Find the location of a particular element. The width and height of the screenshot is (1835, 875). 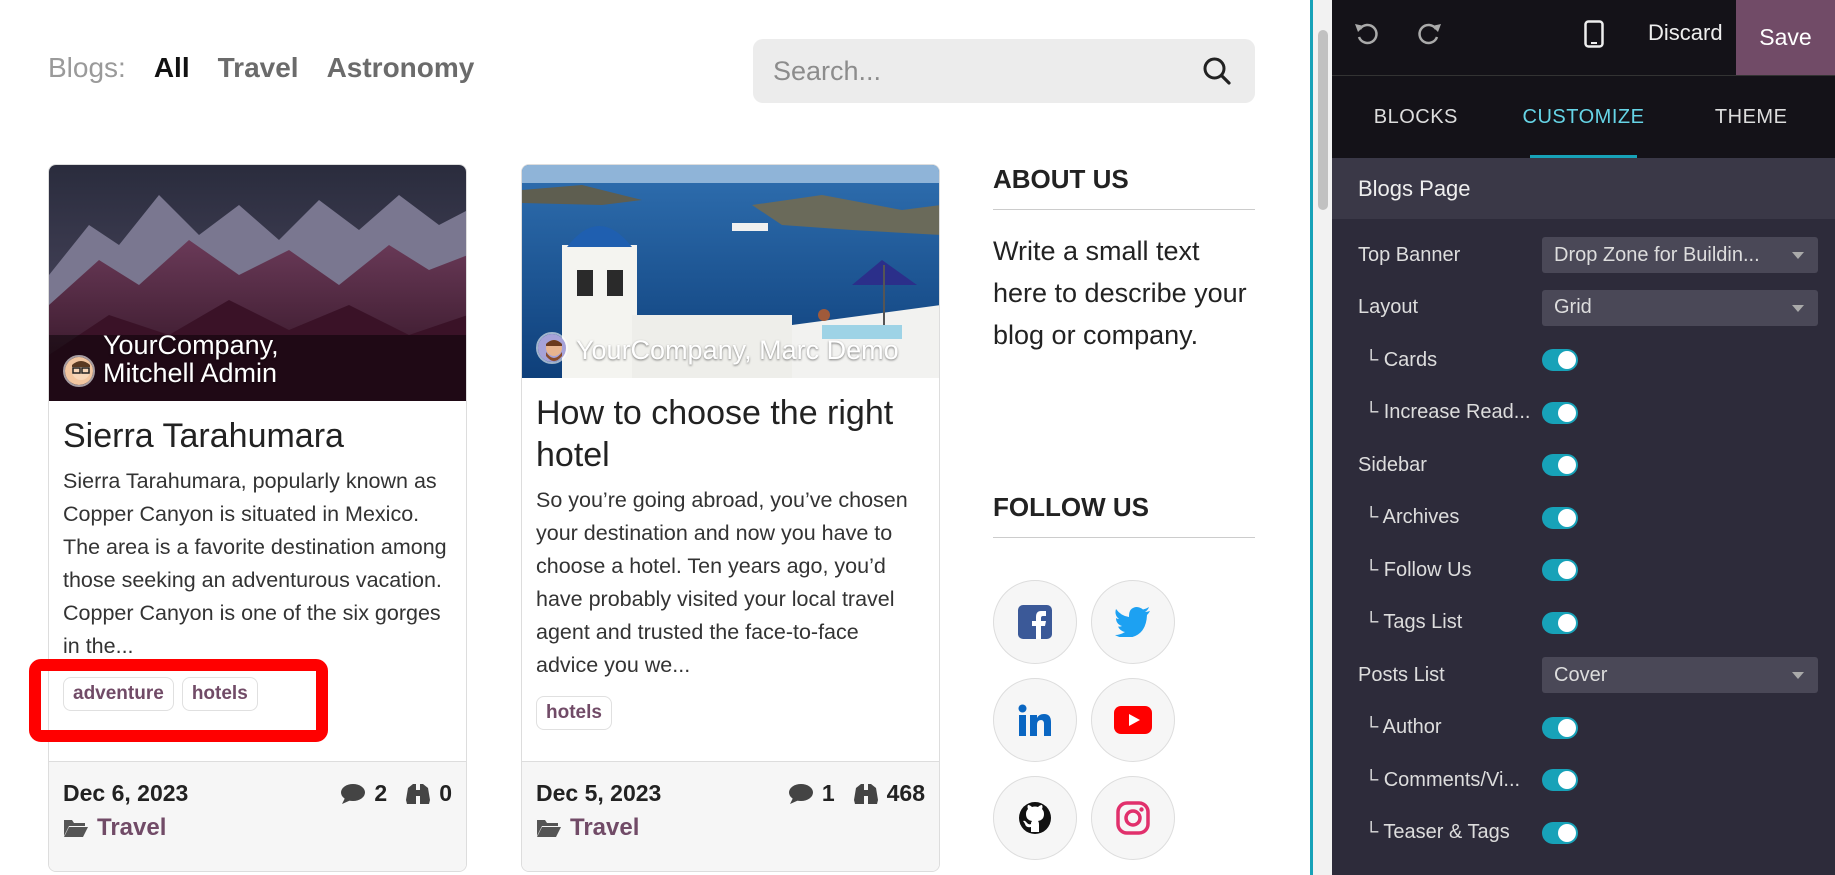

option-cards: └ Cards is located at coordinates (1583, 360).